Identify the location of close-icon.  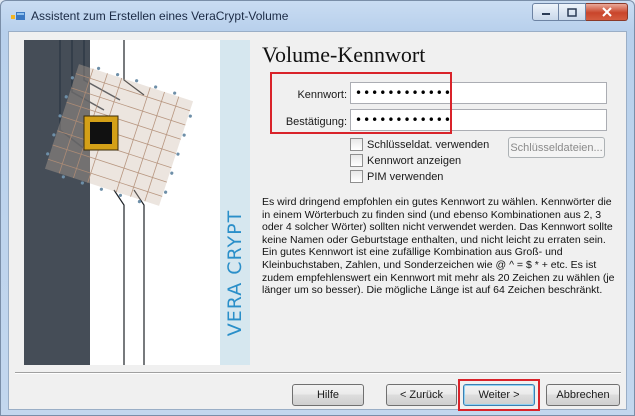
(606, 12).